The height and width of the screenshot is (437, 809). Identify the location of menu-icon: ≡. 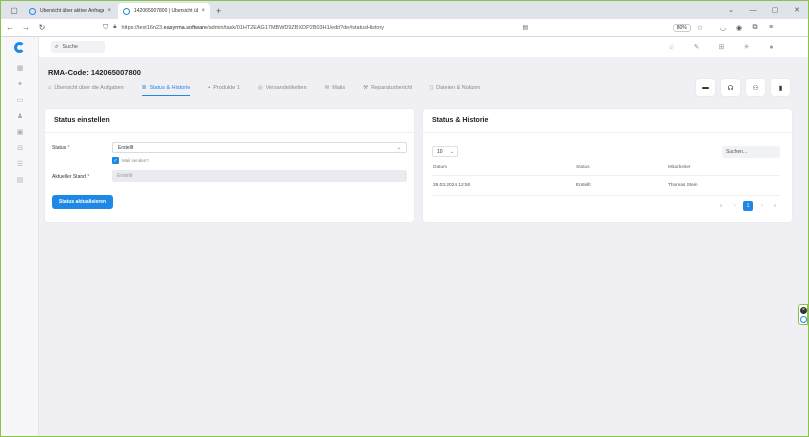
(771, 27).